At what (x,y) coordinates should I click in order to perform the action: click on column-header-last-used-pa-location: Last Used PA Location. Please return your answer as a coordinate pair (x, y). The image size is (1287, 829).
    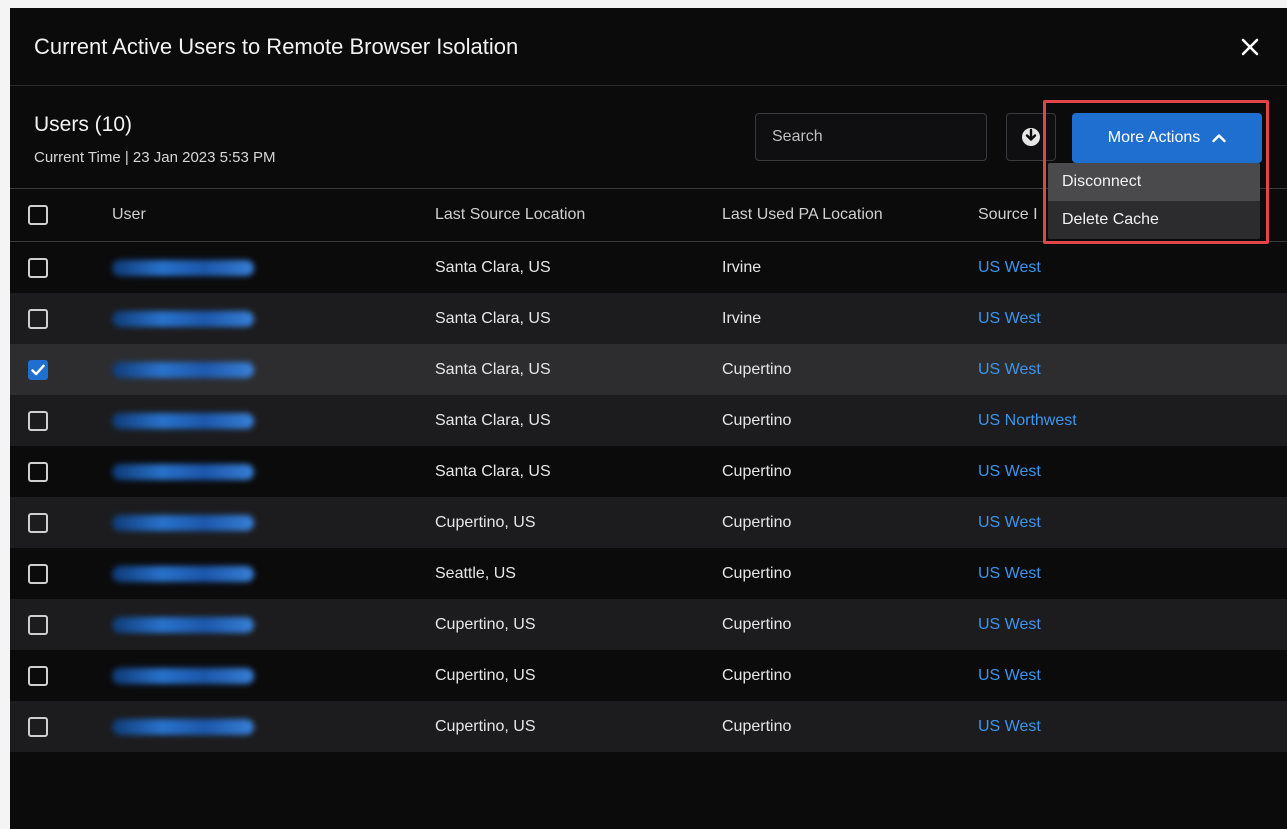
    Looking at the image, I should click on (802, 215).